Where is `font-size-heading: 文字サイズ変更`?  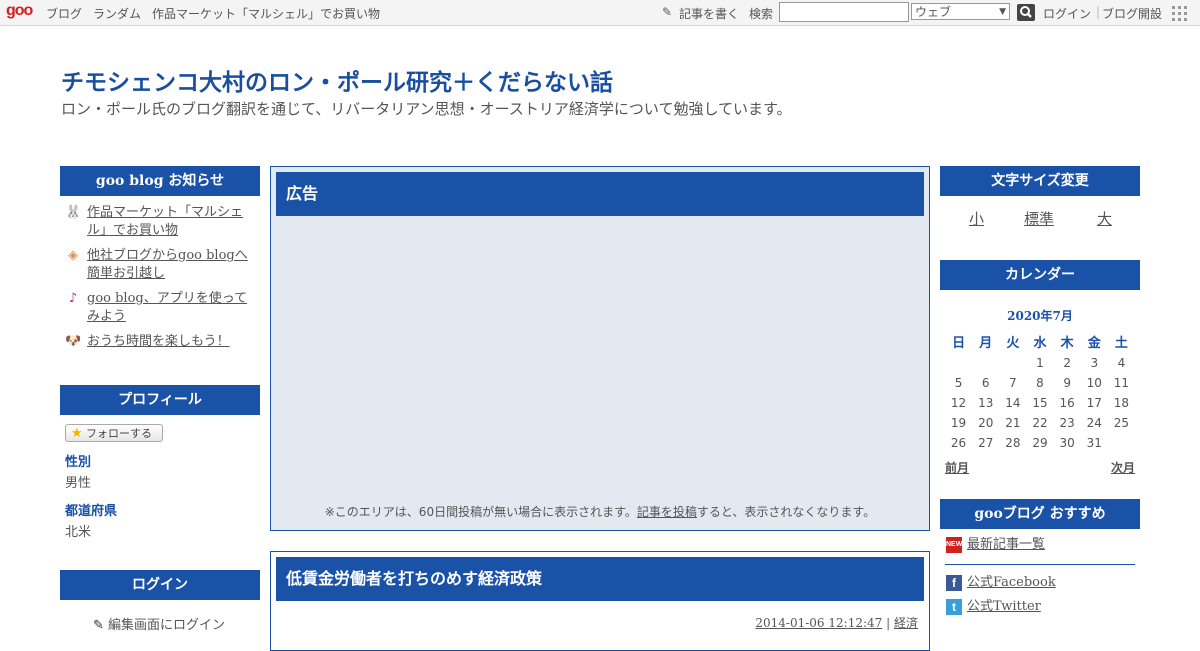 font-size-heading: 文字サイズ変更 is located at coordinates (1040, 181).